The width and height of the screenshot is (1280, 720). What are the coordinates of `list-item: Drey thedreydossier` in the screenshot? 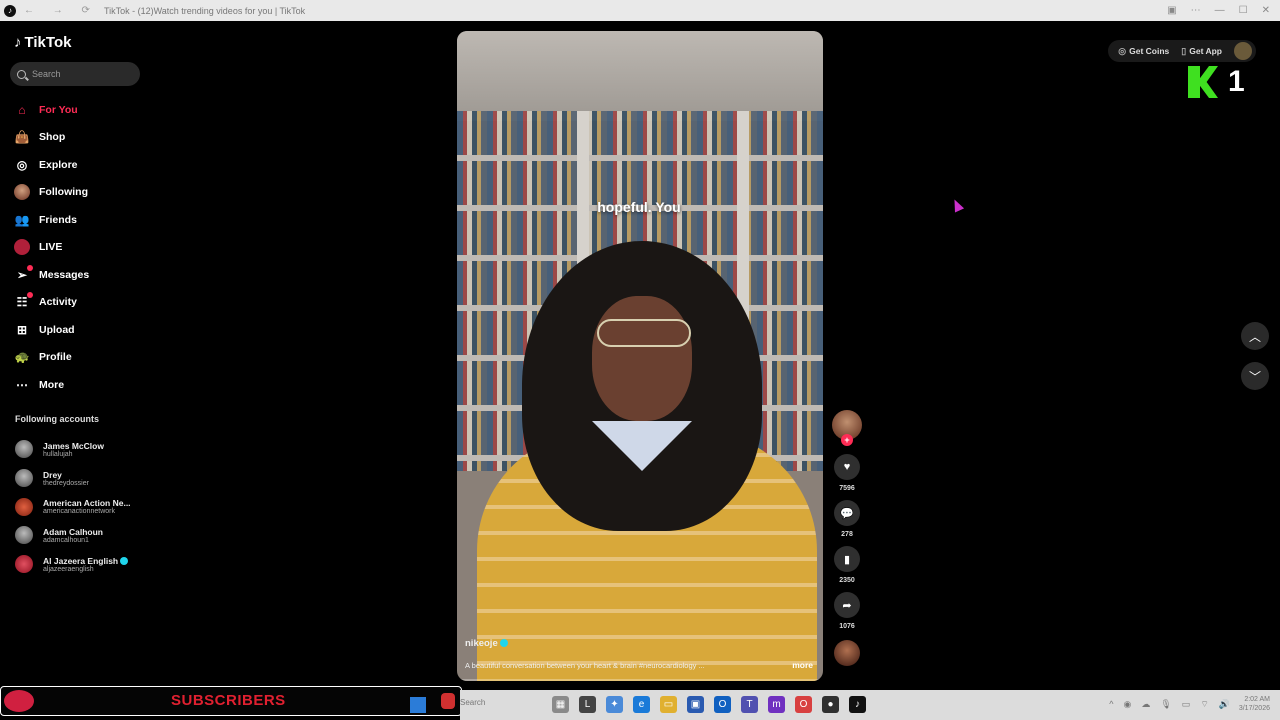 It's located at (73, 478).